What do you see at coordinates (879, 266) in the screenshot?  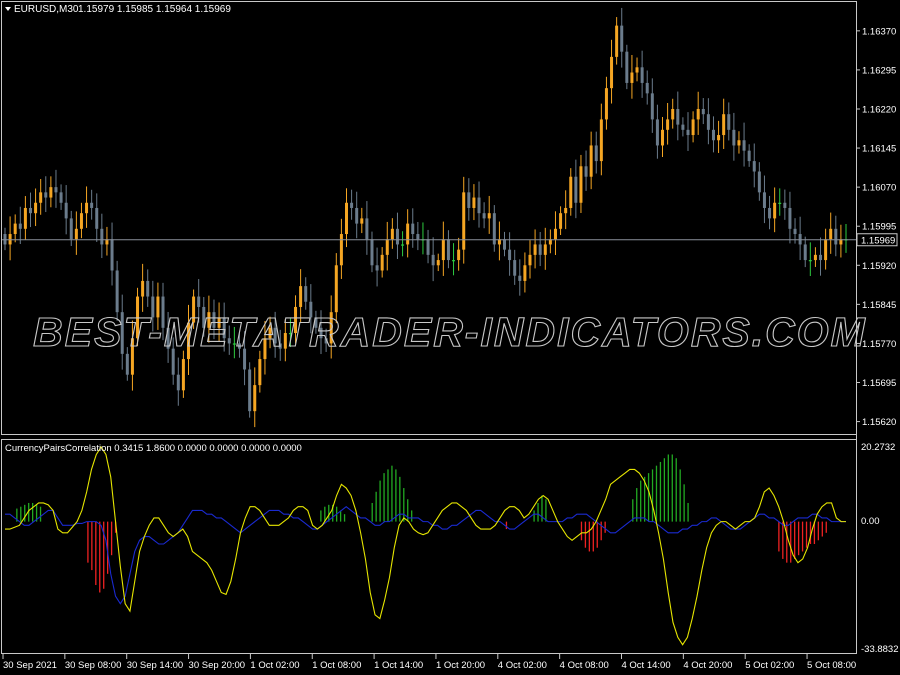 I see `price-tick-label: 1.15920` at bounding box center [879, 266].